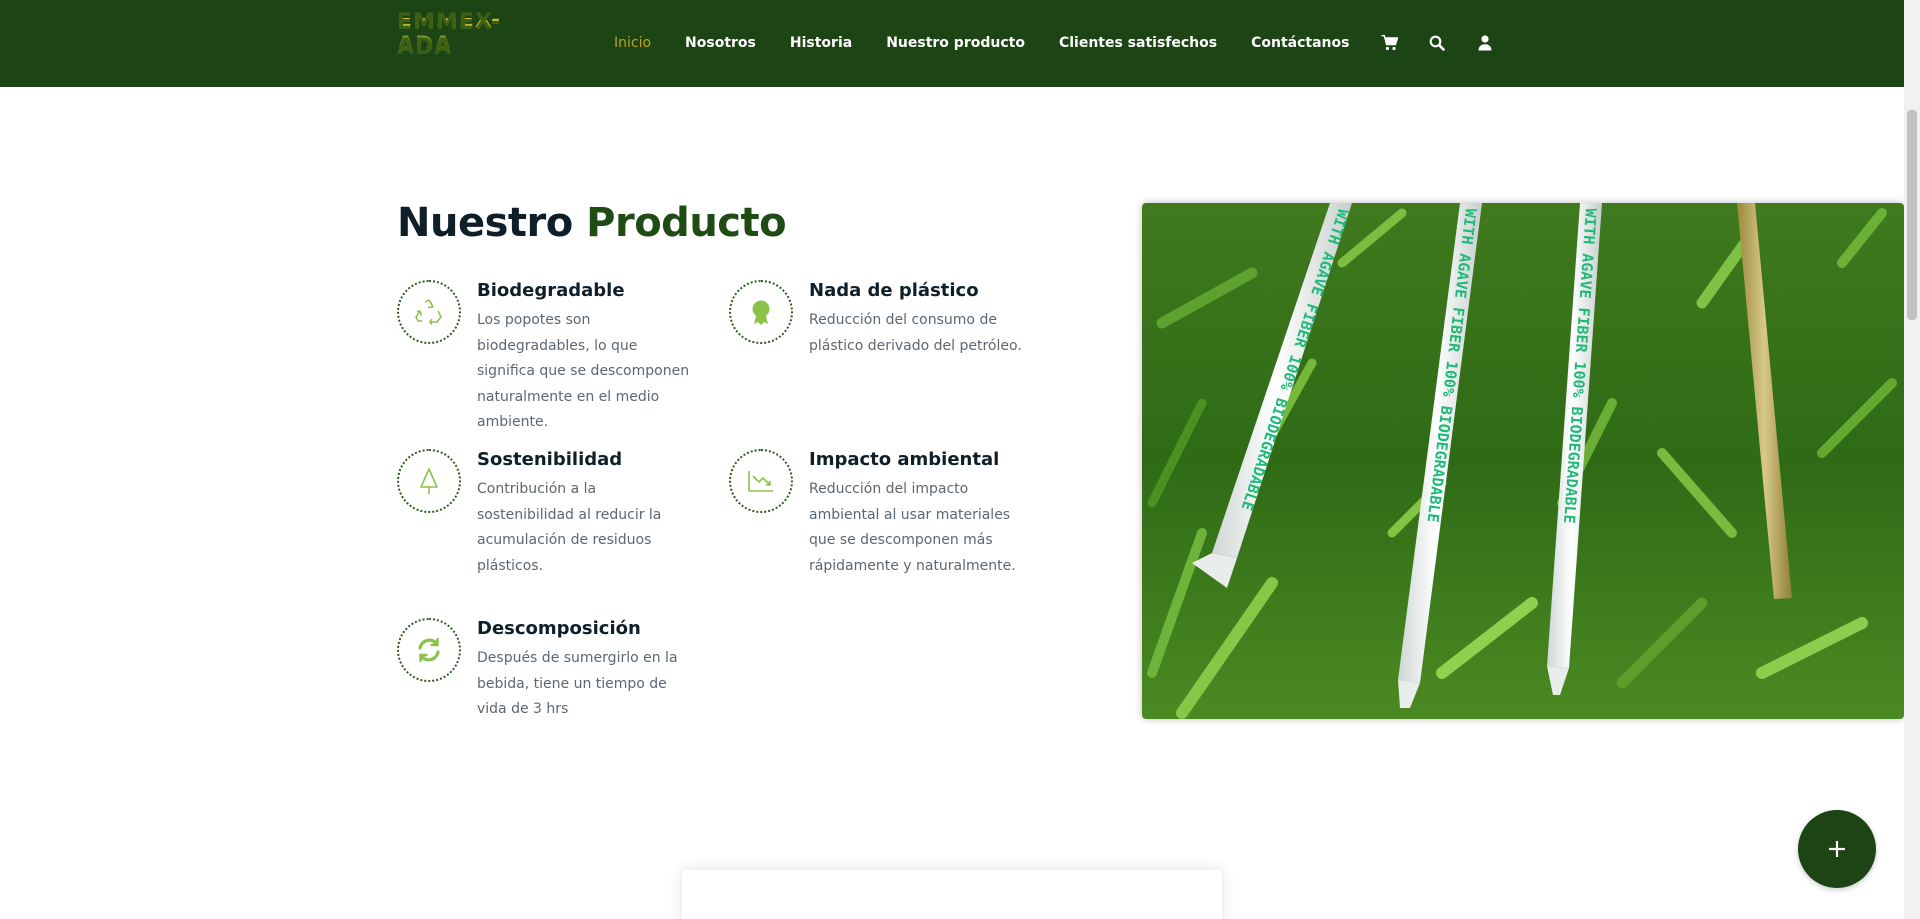 The image size is (1920, 919). What do you see at coordinates (1389, 43) in the screenshot?
I see `cart-icon` at bounding box center [1389, 43].